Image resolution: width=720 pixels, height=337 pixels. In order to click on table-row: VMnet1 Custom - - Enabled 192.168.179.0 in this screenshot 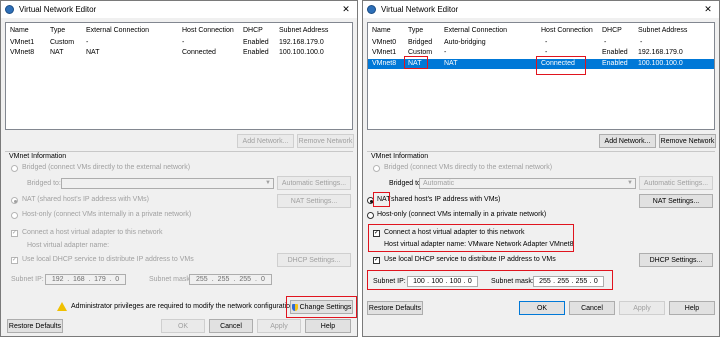, I will do `click(179, 43)`.